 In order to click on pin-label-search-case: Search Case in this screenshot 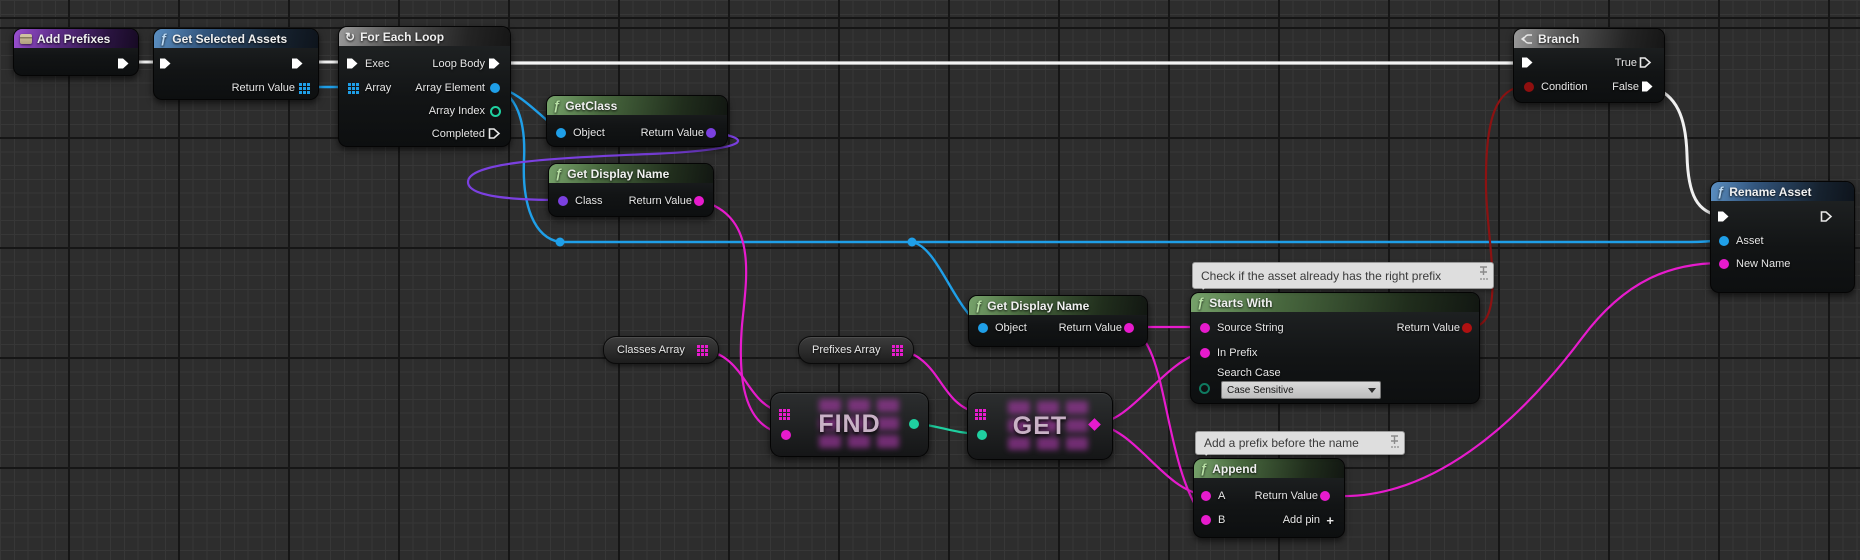, I will do `click(1249, 373)`.